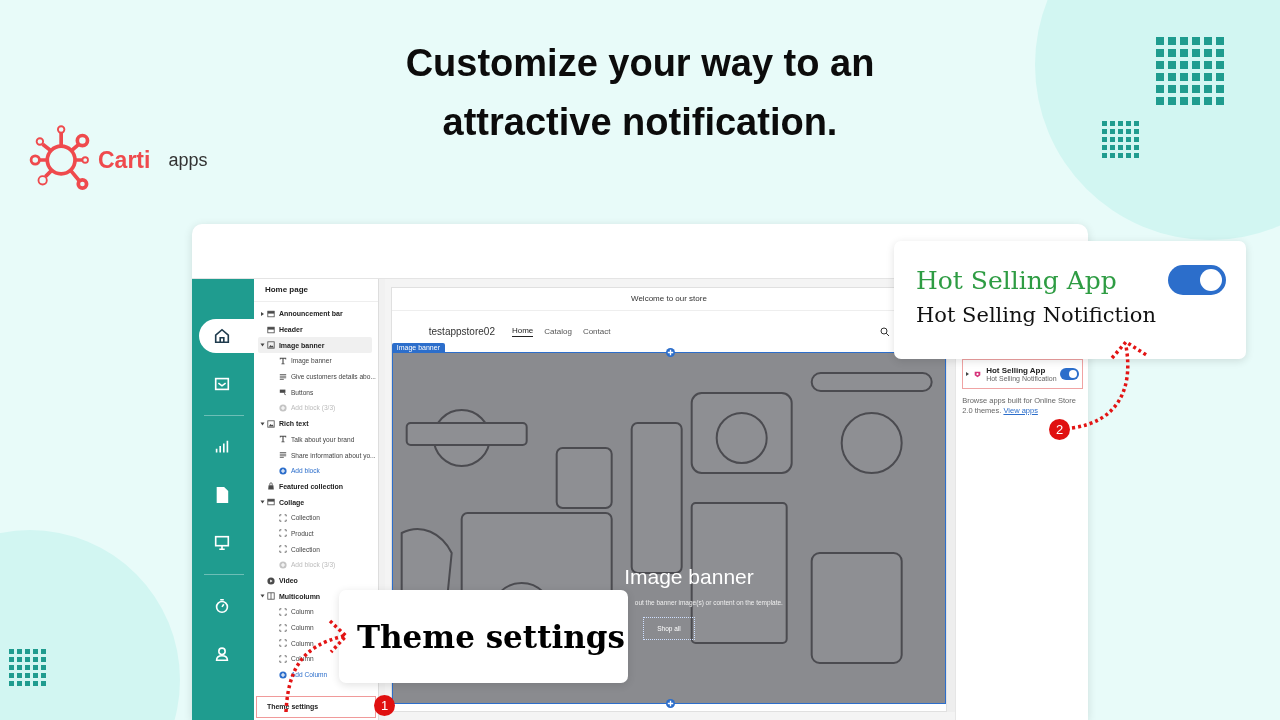 The width and height of the screenshot is (1280, 720). I want to click on home-nav-button, so click(226, 336).